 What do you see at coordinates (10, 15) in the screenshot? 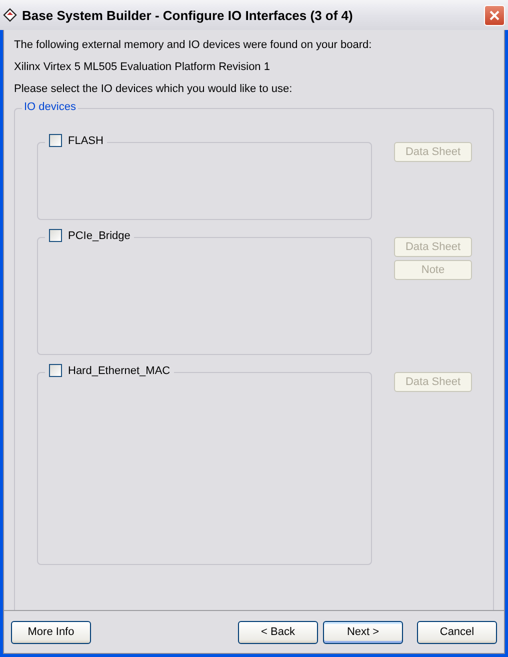
I see `app-icon` at bounding box center [10, 15].